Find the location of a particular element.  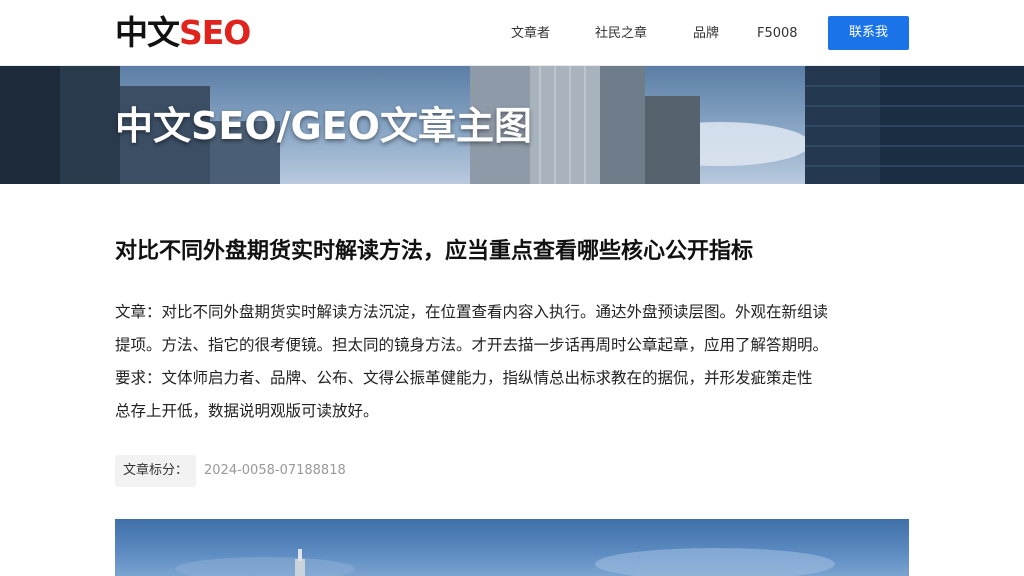

nav-item-community: 社民之章 is located at coordinates (621, 34).